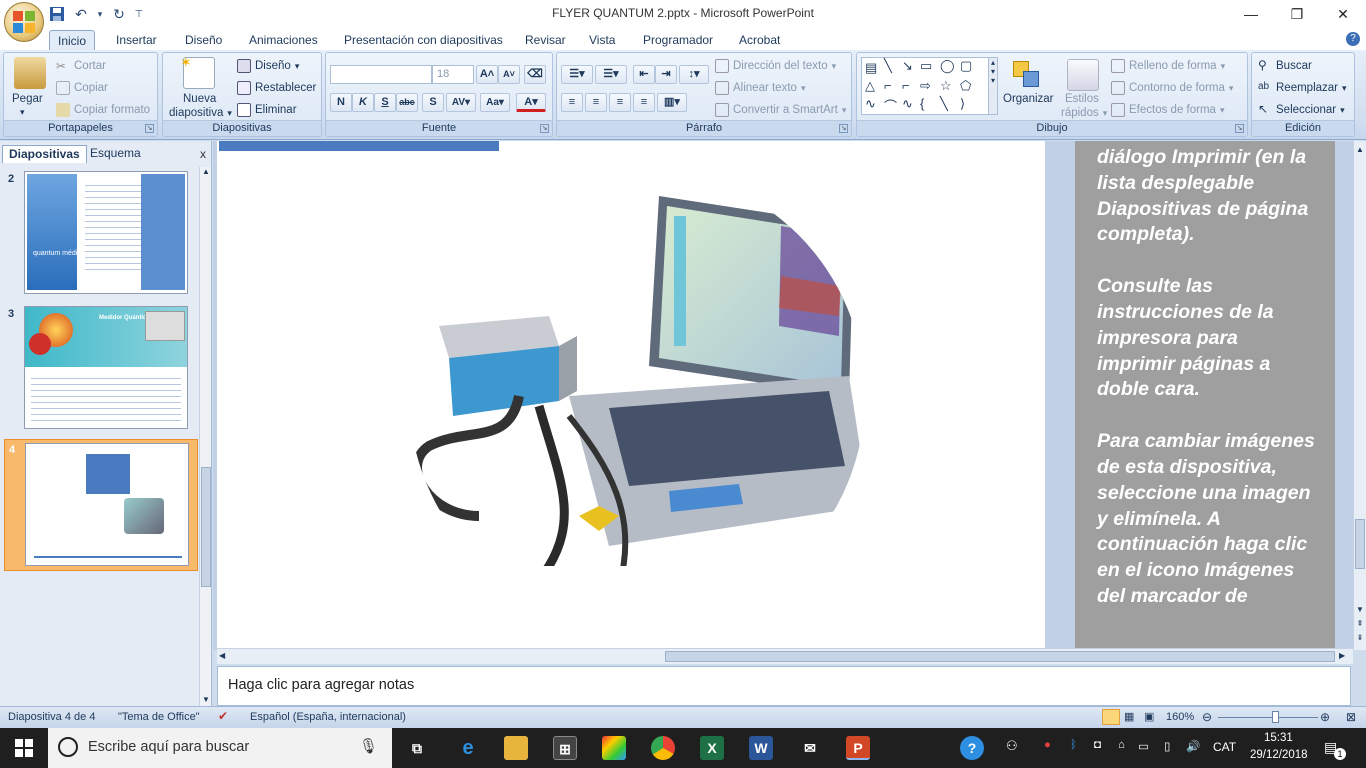 This screenshot has height=768, width=1366. What do you see at coordinates (139, 14) in the screenshot?
I see `qat-dropdown-icon: ⊤` at bounding box center [139, 14].